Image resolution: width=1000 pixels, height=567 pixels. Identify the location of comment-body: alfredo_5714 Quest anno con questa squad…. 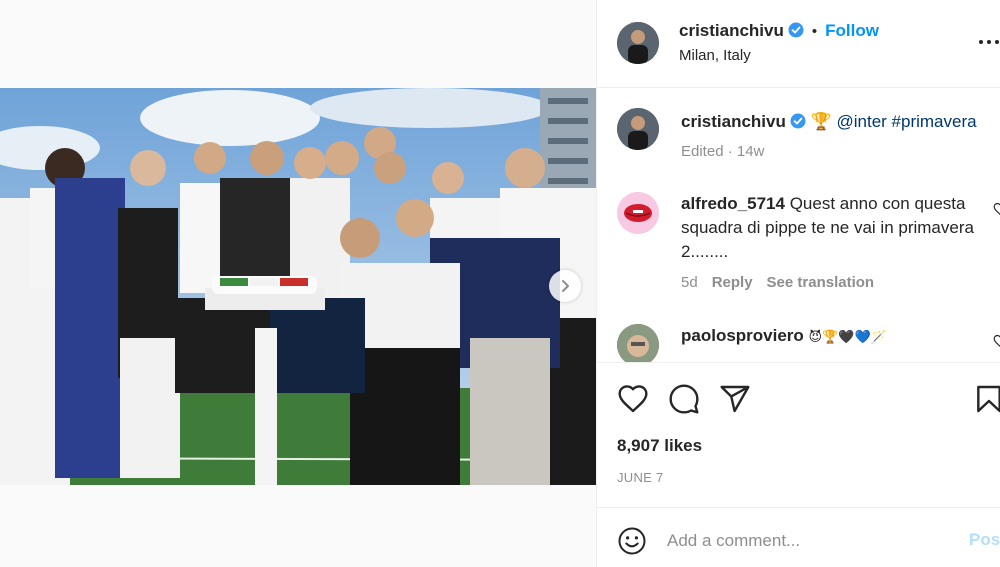
(831, 228).